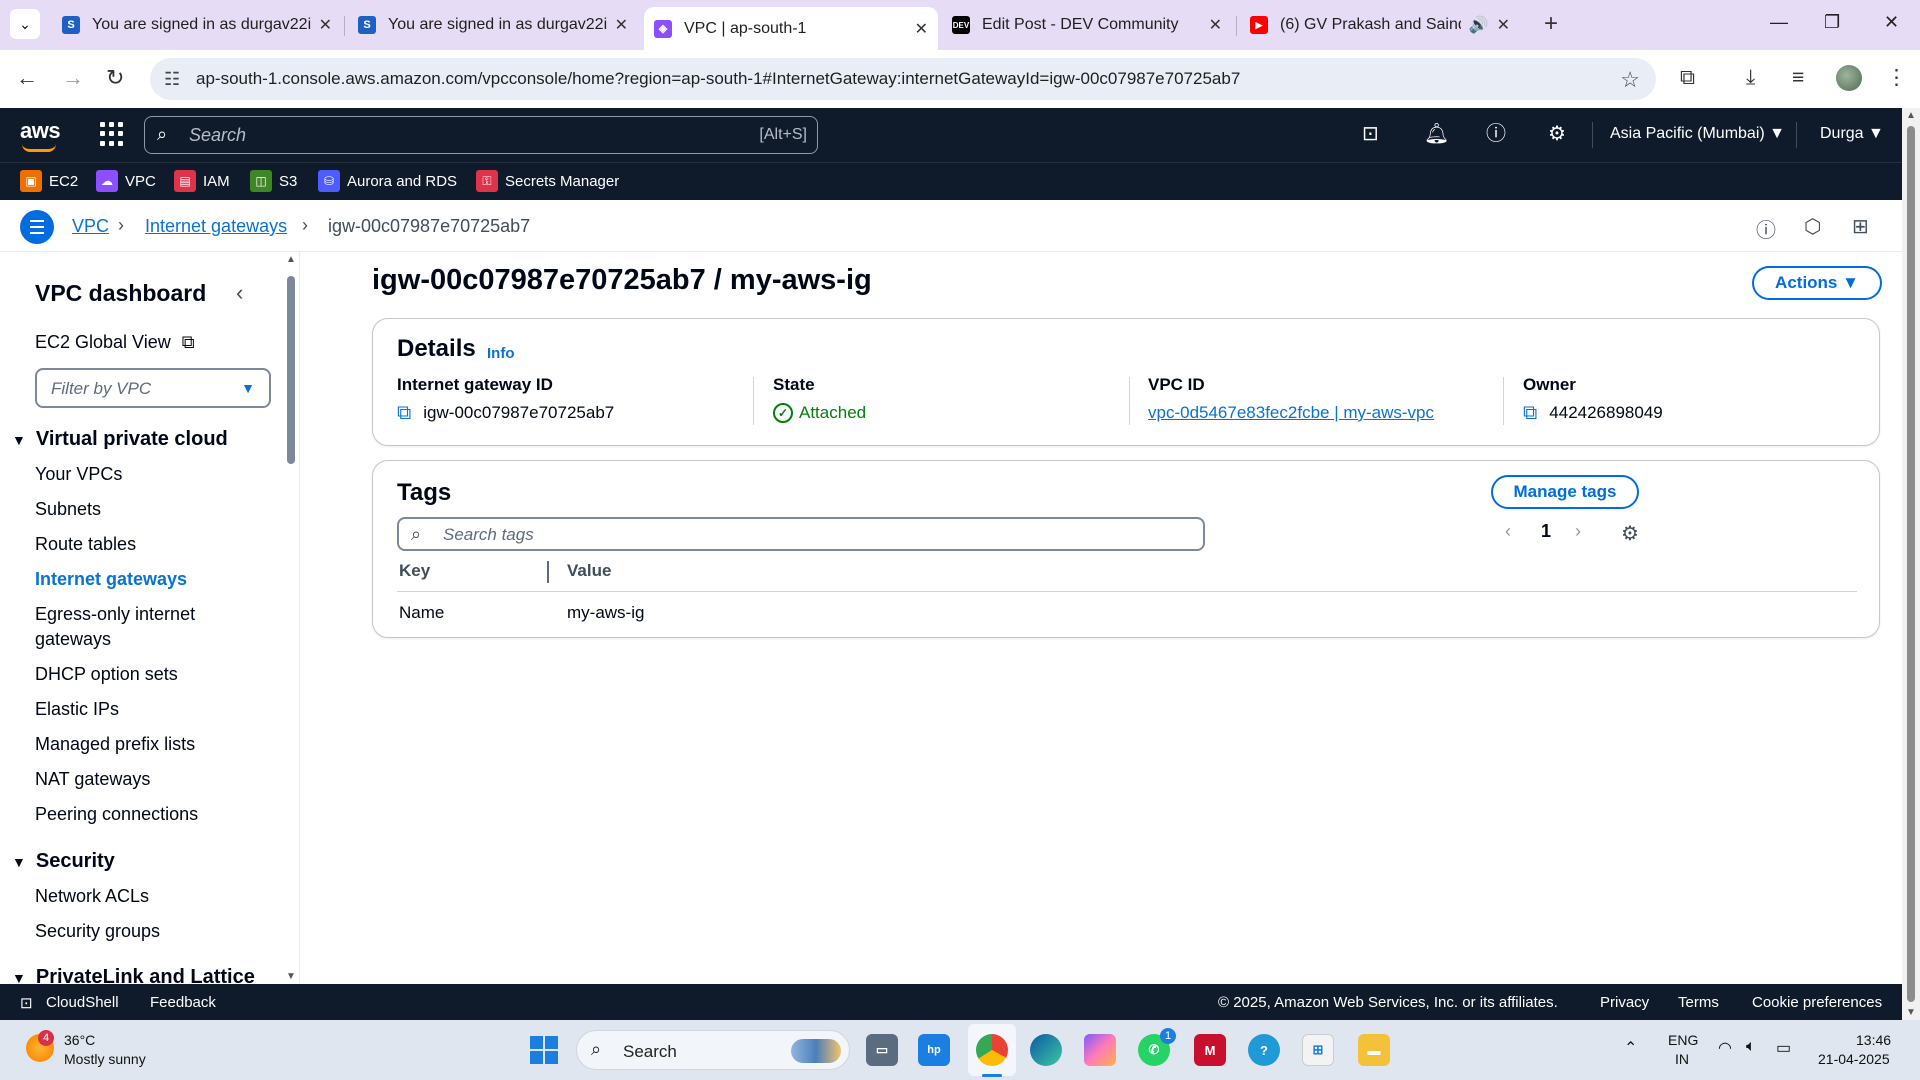  Describe the element at coordinates (291, 370) in the screenshot. I see `scrollbar-thumb` at that location.